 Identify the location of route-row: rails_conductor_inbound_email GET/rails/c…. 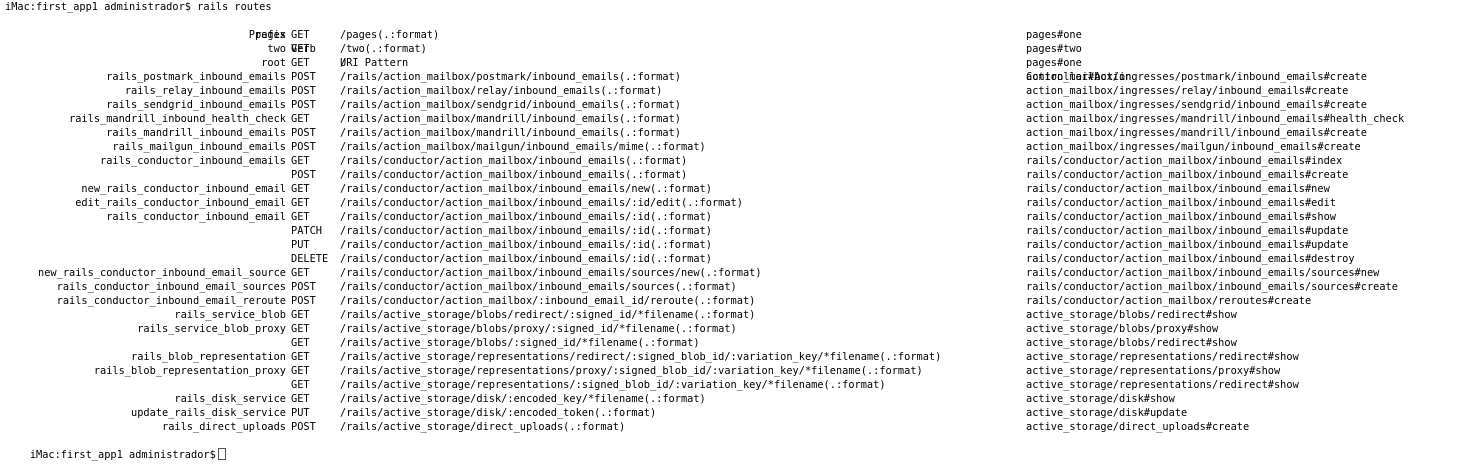
(735, 217).